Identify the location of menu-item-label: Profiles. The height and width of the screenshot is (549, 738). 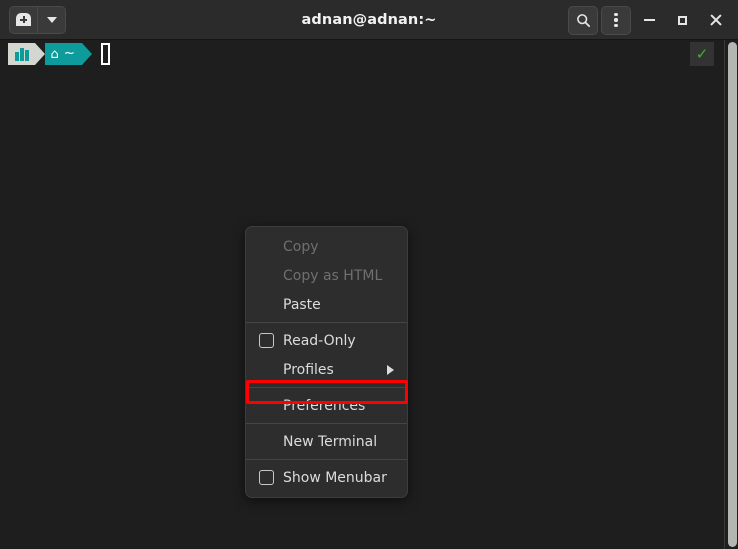
(308, 369).